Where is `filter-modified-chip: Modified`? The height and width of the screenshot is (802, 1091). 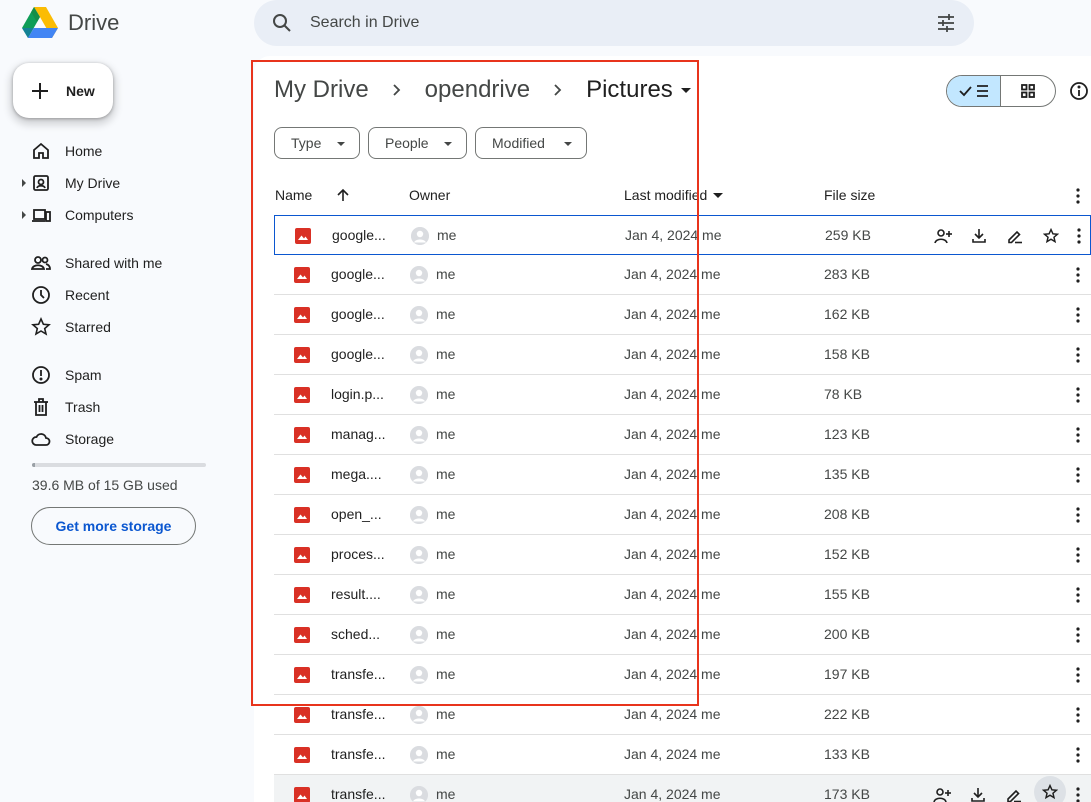 filter-modified-chip: Modified is located at coordinates (531, 143).